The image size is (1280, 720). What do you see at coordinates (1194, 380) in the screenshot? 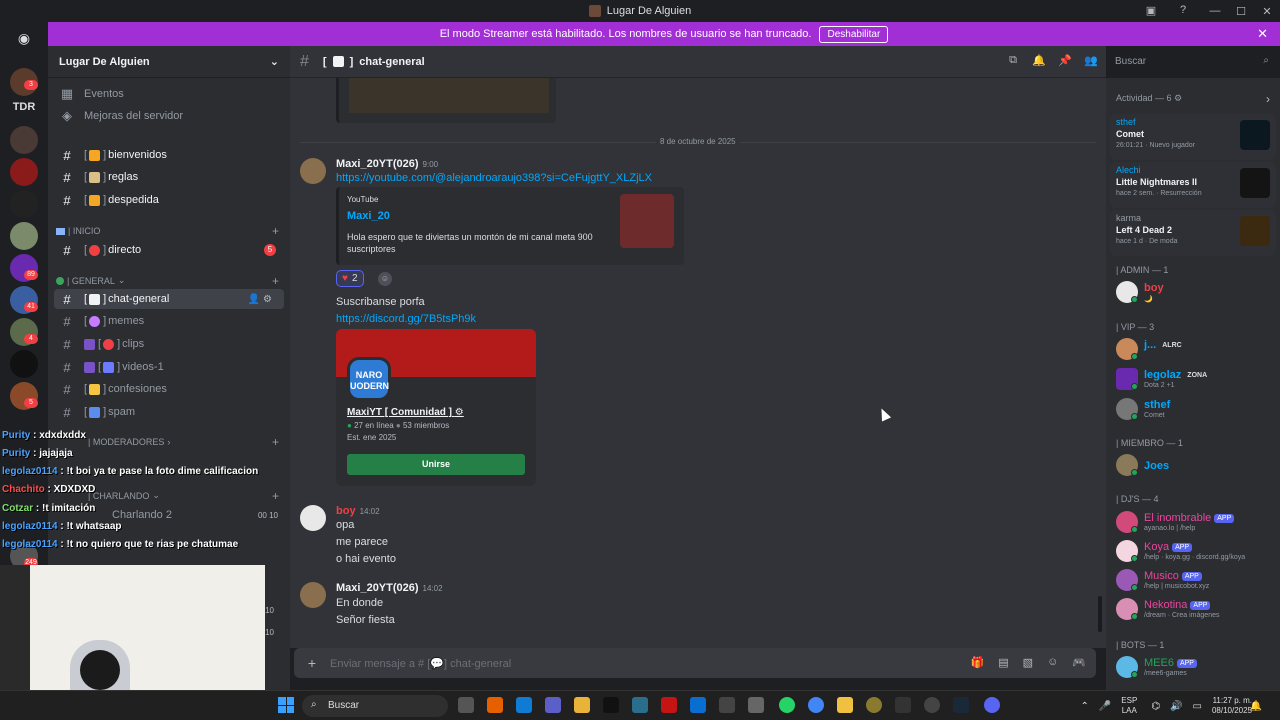
I see `member-legolaz: legolaz ZONA Dota 2 +1` at bounding box center [1194, 380].